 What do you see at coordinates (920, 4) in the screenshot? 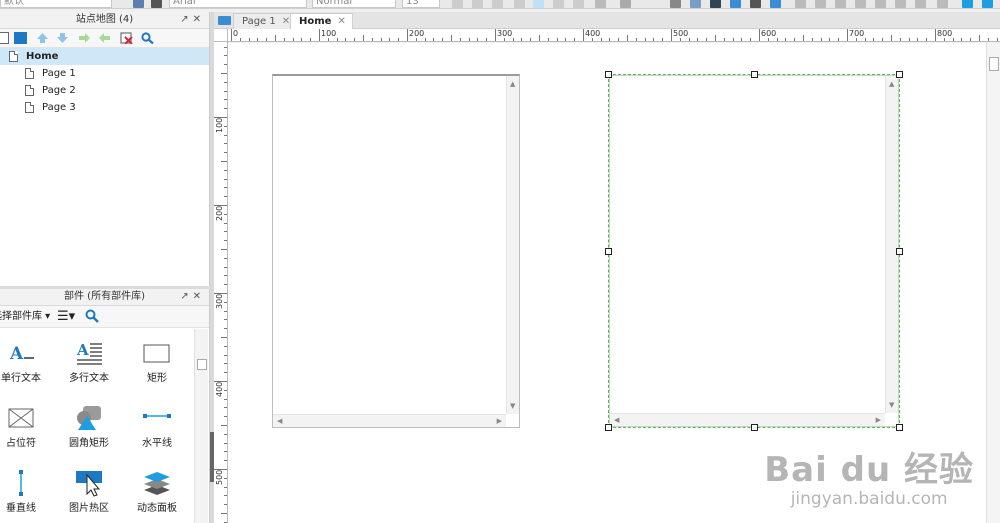
I see `size-icon` at bounding box center [920, 4].